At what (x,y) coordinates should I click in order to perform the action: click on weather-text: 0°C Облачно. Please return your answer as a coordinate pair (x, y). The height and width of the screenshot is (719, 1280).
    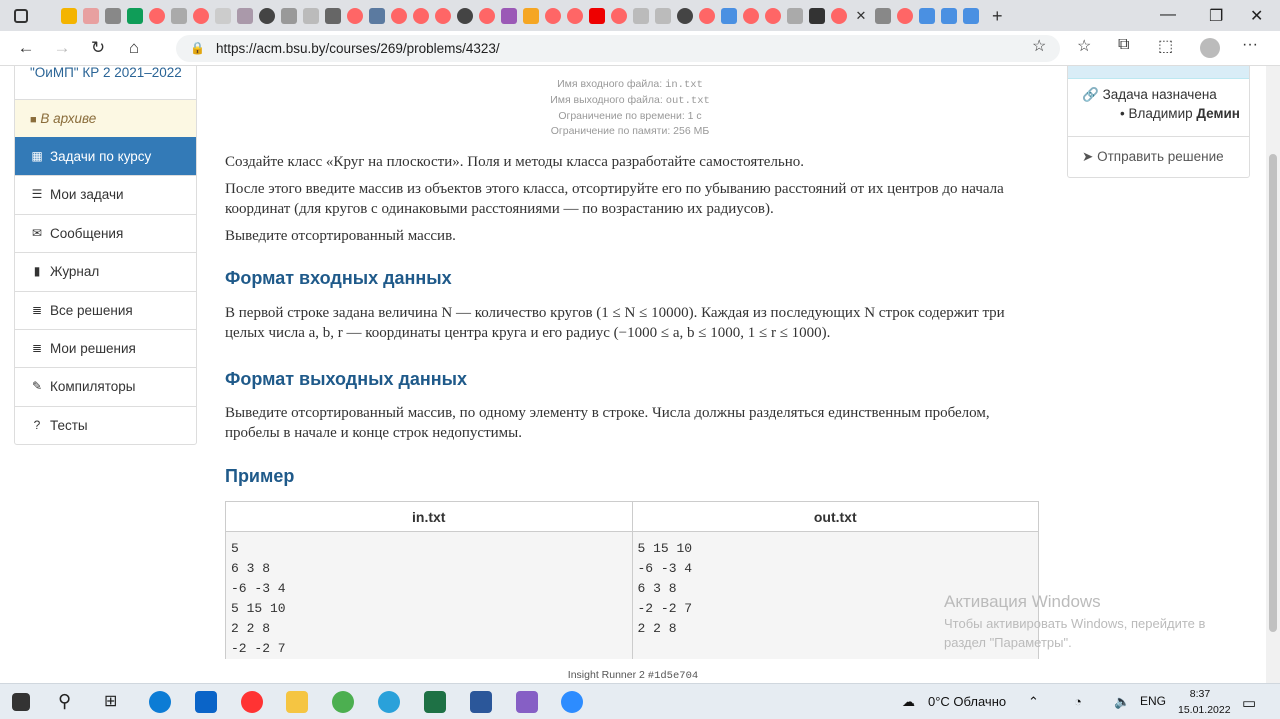
    Looking at the image, I should click on (967, 701).